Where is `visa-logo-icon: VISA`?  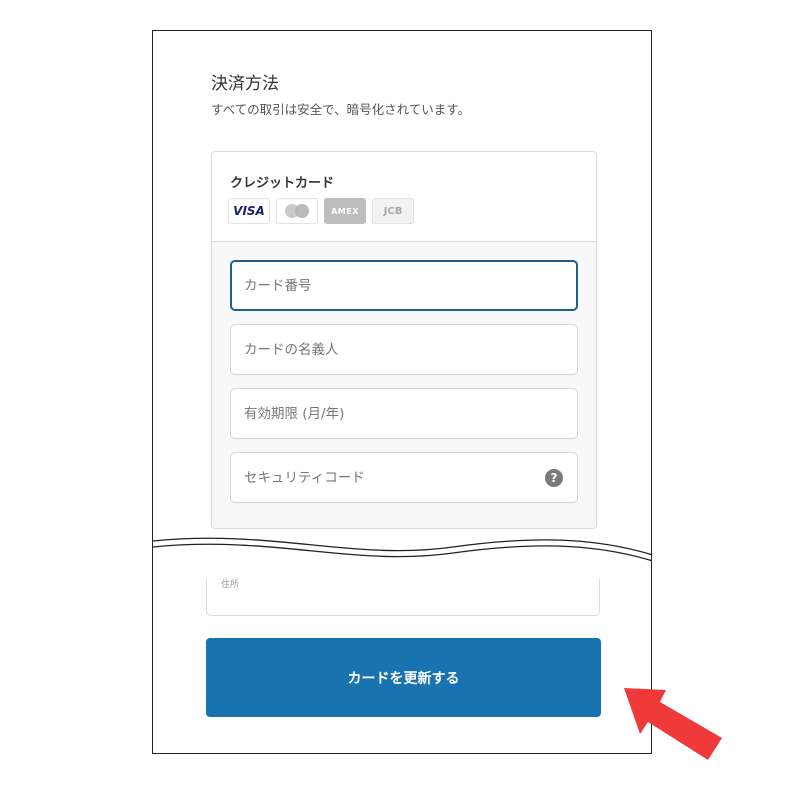
visa-logo-icon: VISA is located at coordinates (249, 211).